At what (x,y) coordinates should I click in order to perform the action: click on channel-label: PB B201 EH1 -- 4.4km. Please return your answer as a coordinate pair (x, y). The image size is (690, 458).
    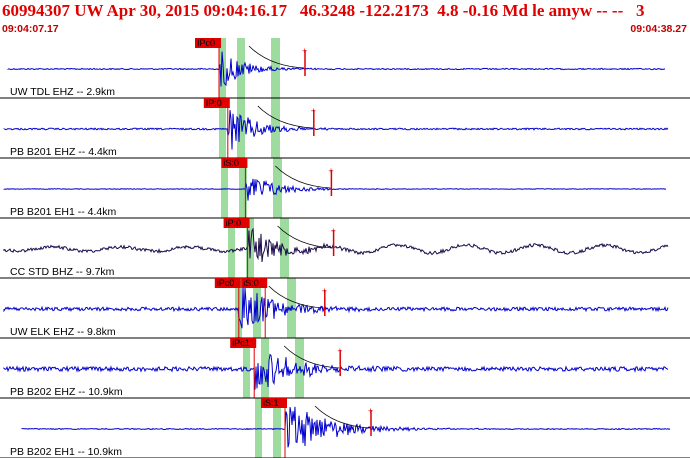
    Looking at the image, I should click on (63, 212).